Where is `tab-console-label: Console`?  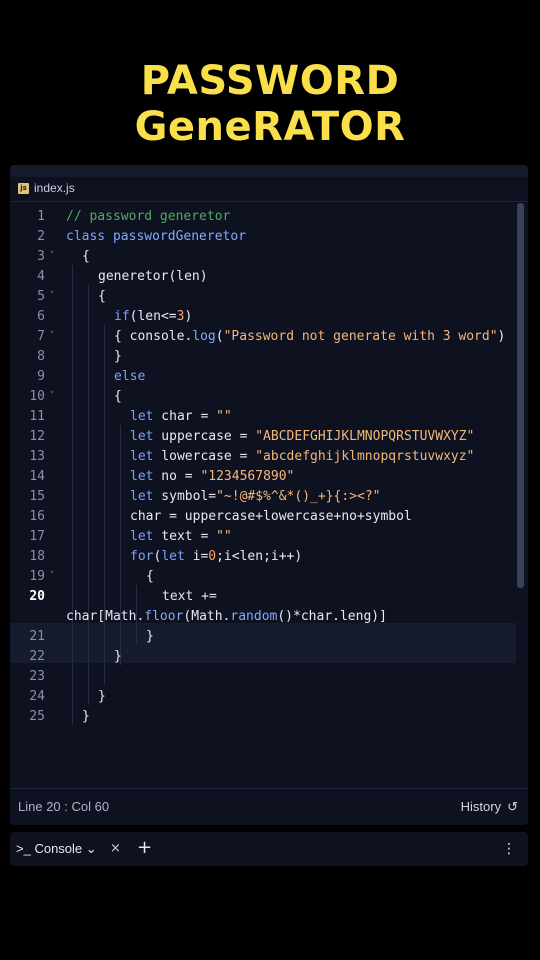 tab-console-label: Console is located at coordinates (58, 848).